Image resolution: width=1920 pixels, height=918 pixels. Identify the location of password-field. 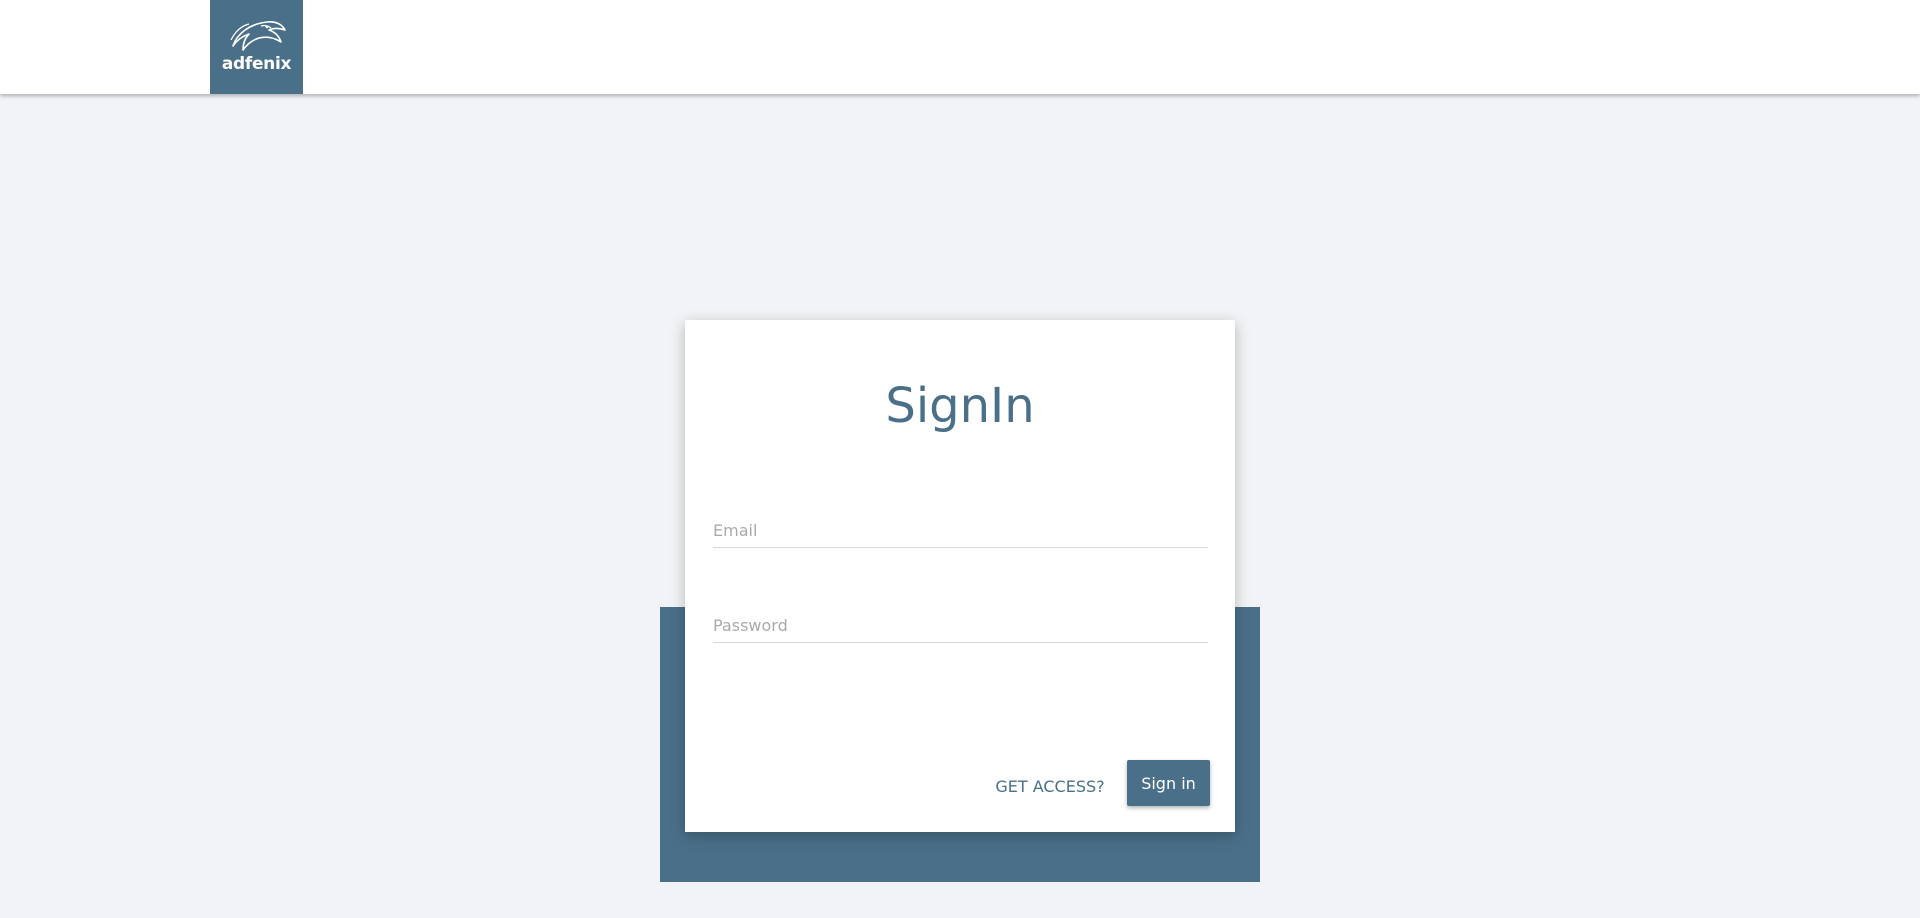
(960, 626).